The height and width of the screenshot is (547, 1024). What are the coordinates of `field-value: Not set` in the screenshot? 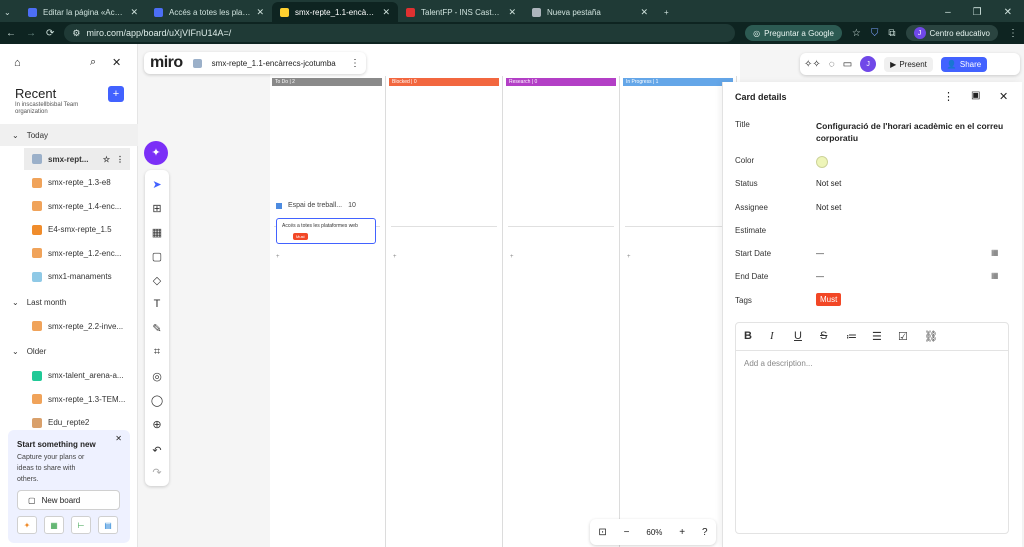 It's located at (828, 207).